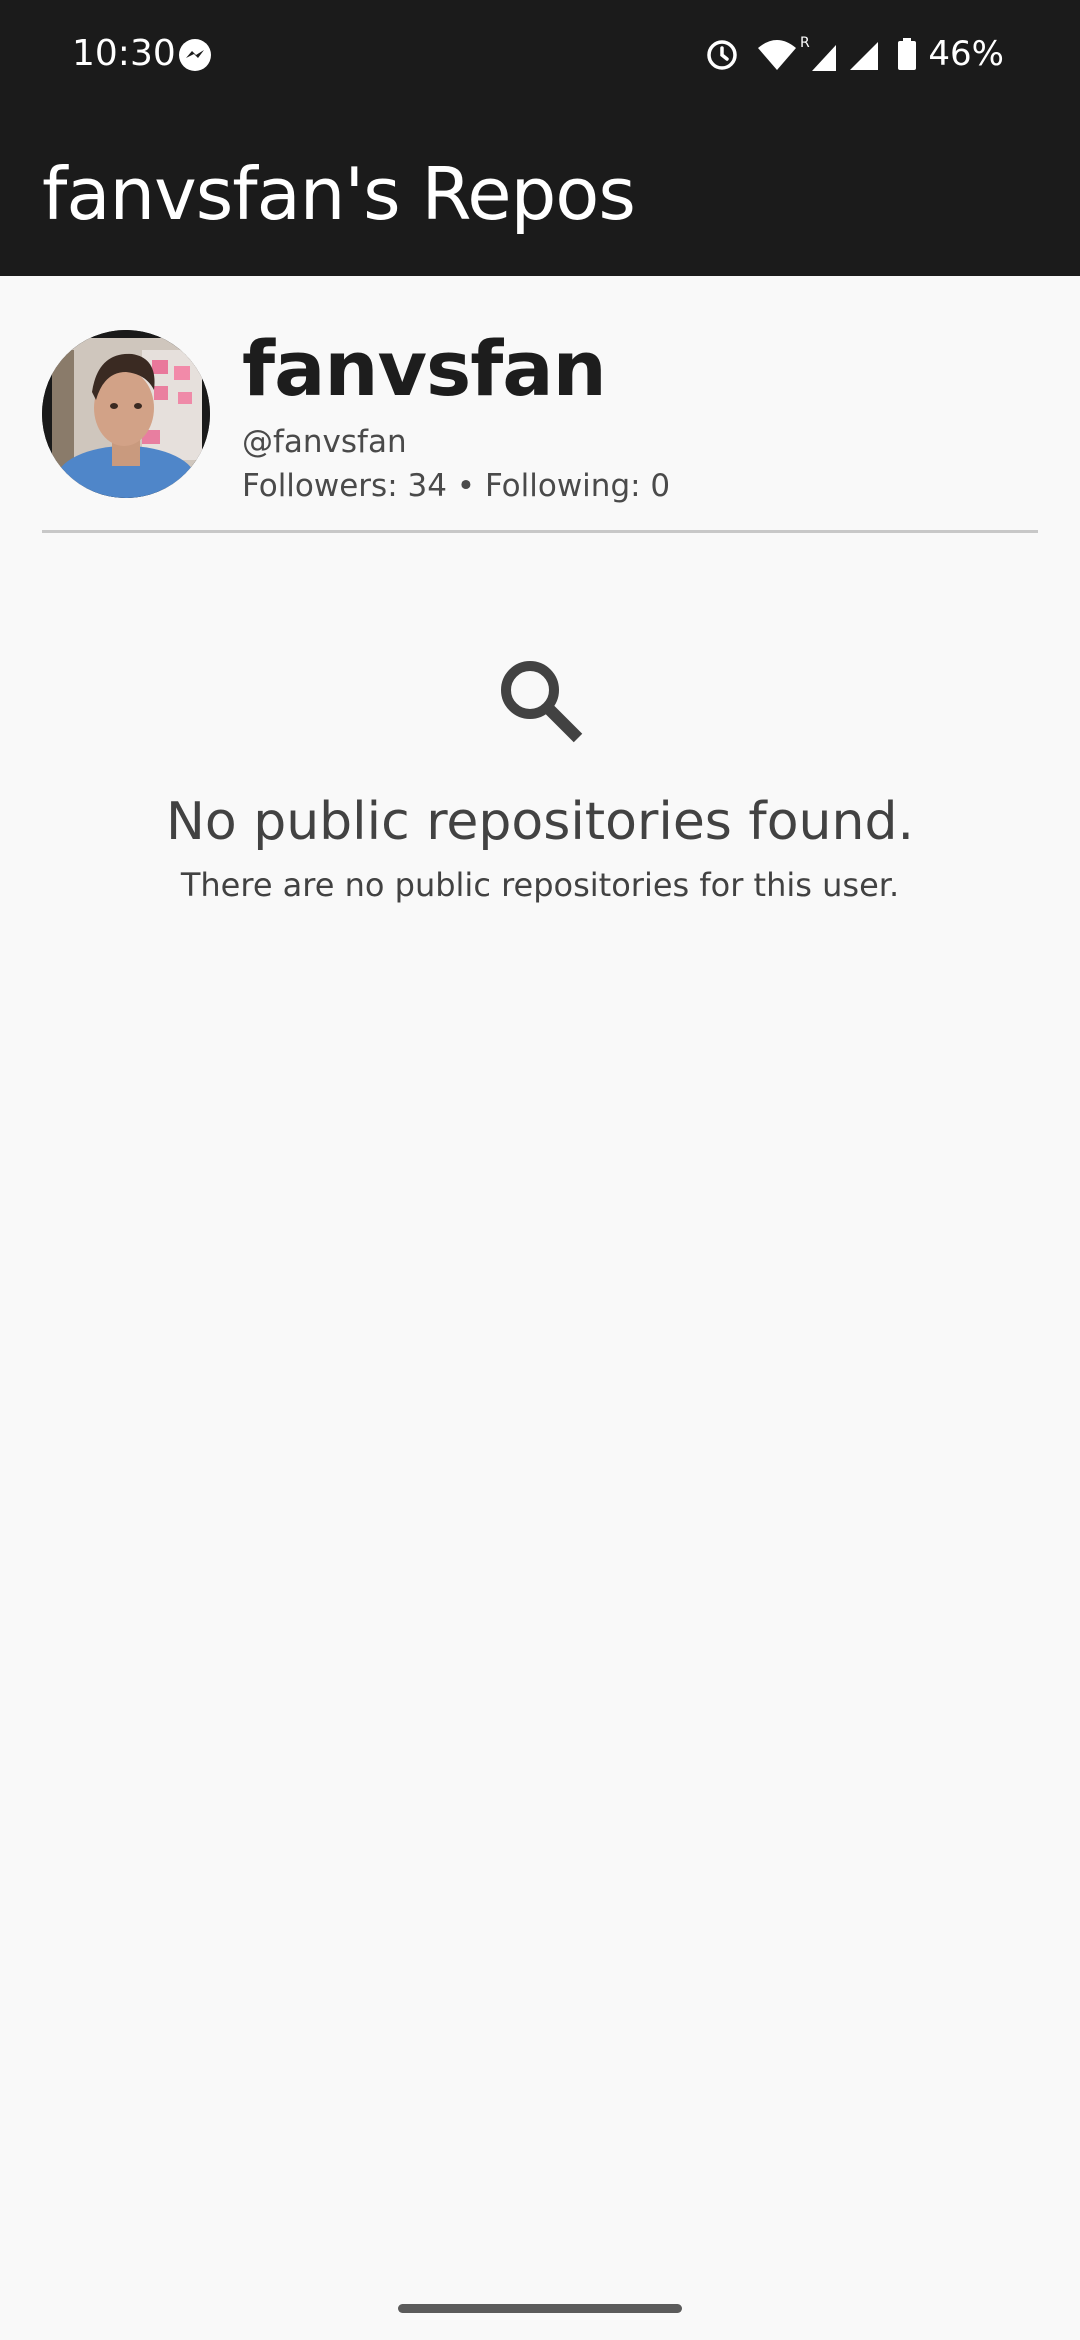 The height and width of the screenshot is (2340, 1080). I want to click on status-icons: R 46%, so click(854, 54).